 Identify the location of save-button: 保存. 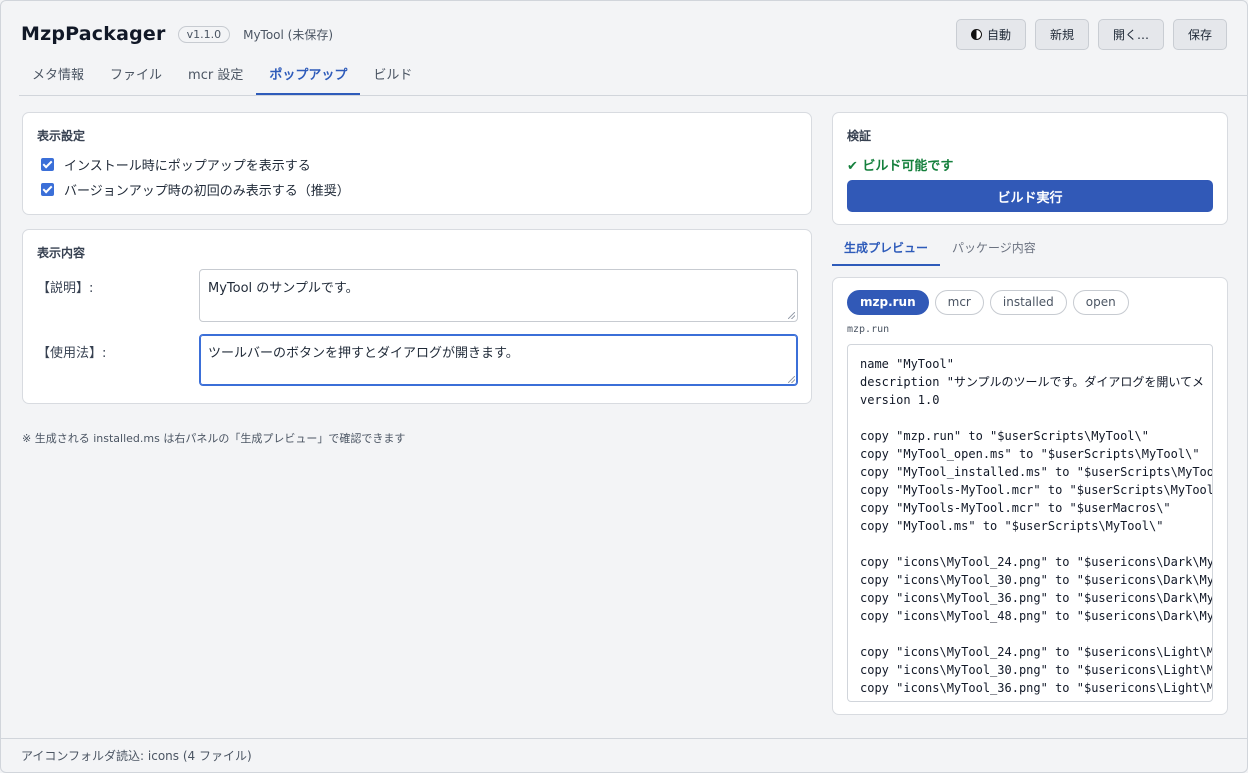
(1199, 34).